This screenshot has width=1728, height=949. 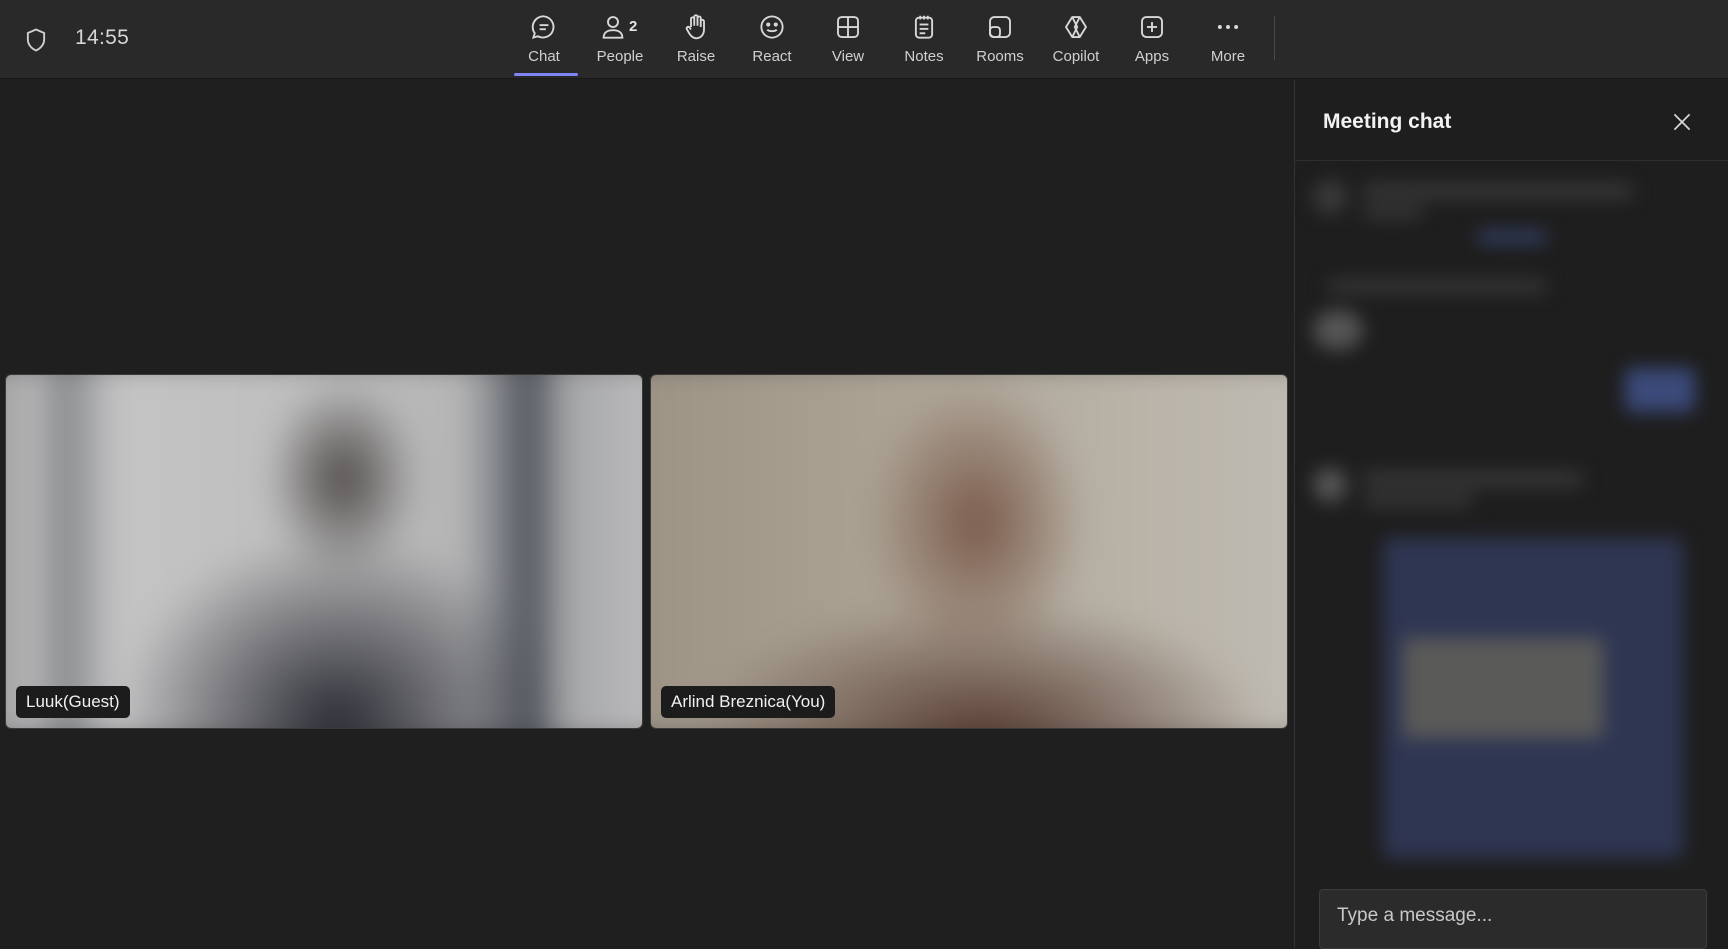 What do you see at coordinates (620, 56) in the screenshot?
I see `people-label: People` at bounding box center [620, 56].